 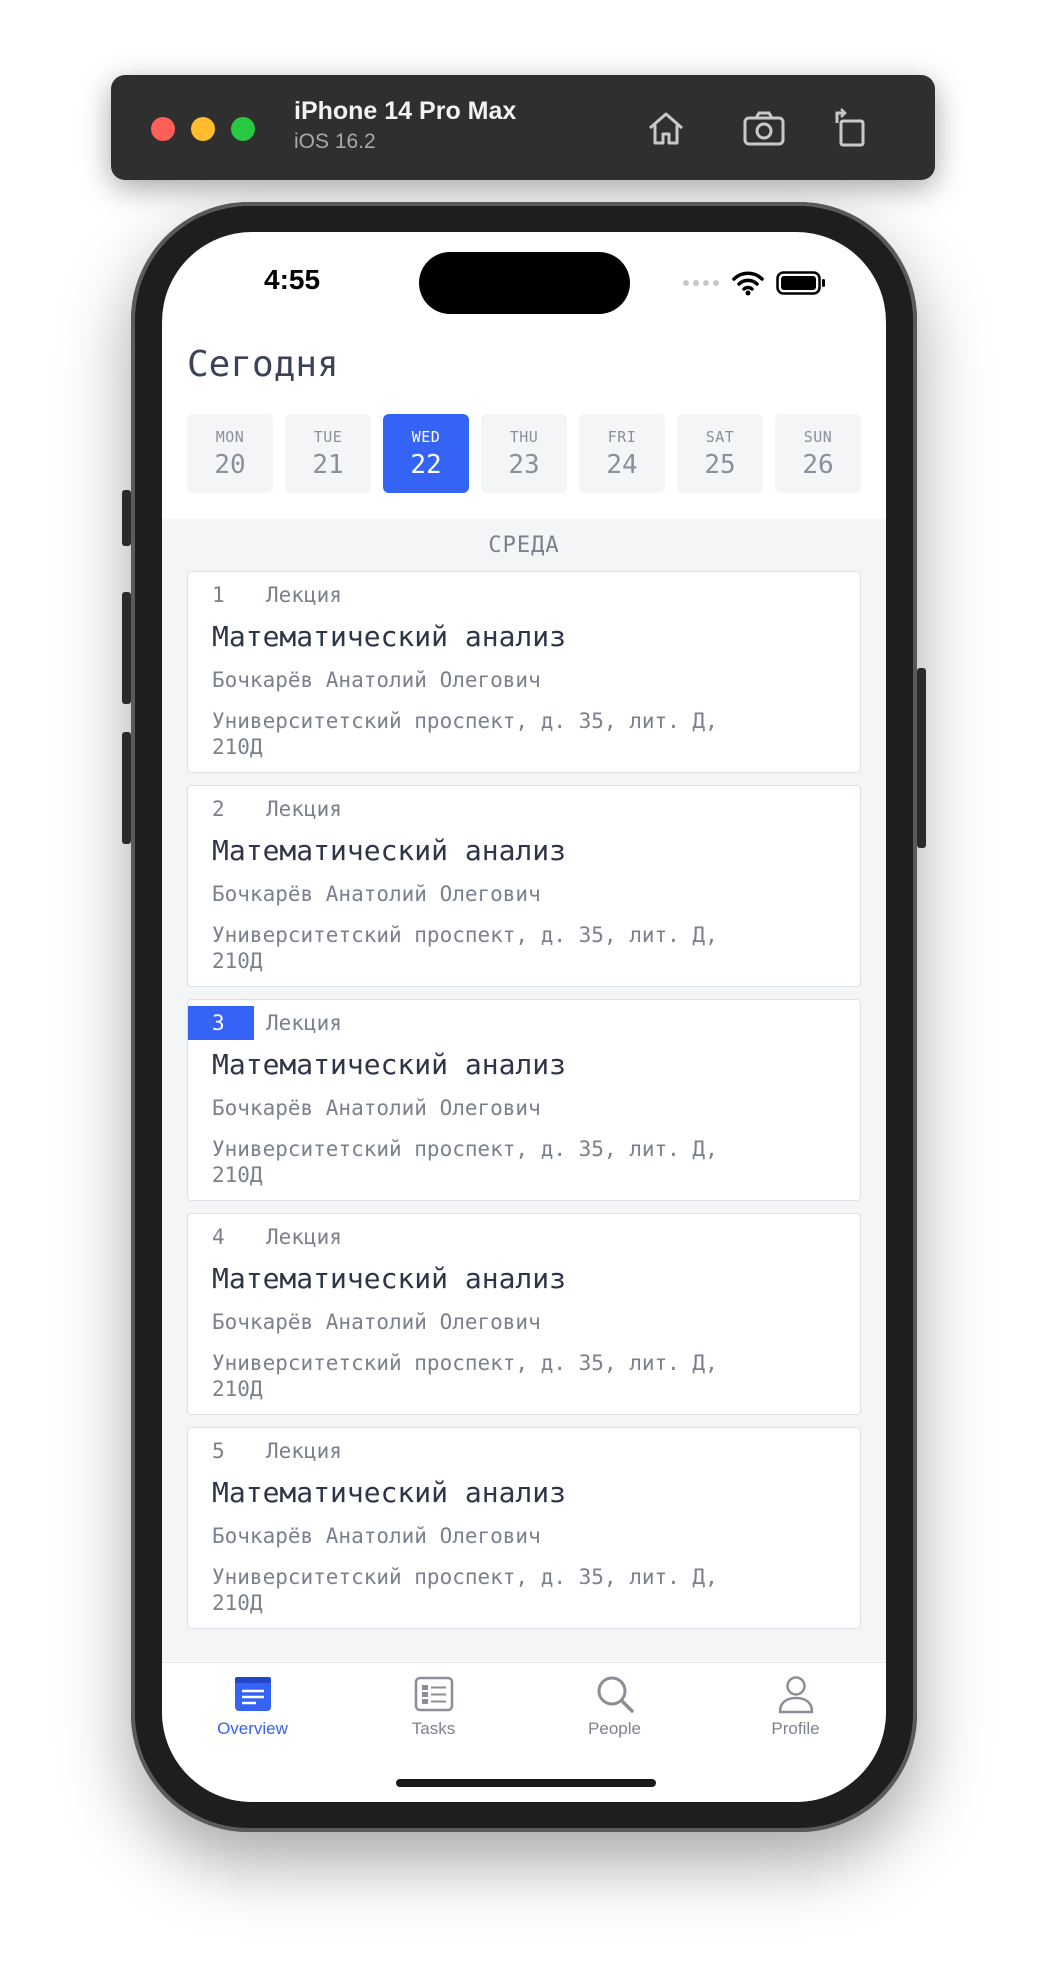 I want to click on day-sunday: SUN 26, so click(x=818, y=453).